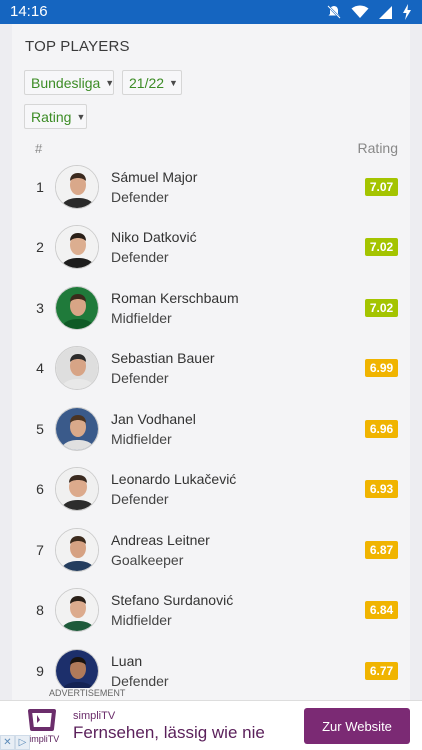  I want to click on league-dropdown: Bundesliga ▼, so click(69, 82).